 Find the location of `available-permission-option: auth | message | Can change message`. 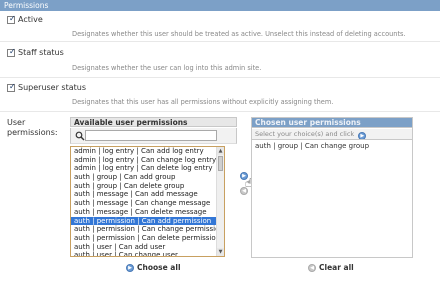

available-permission-option: auth | message | Can change message is located at coordinates (147, 203).